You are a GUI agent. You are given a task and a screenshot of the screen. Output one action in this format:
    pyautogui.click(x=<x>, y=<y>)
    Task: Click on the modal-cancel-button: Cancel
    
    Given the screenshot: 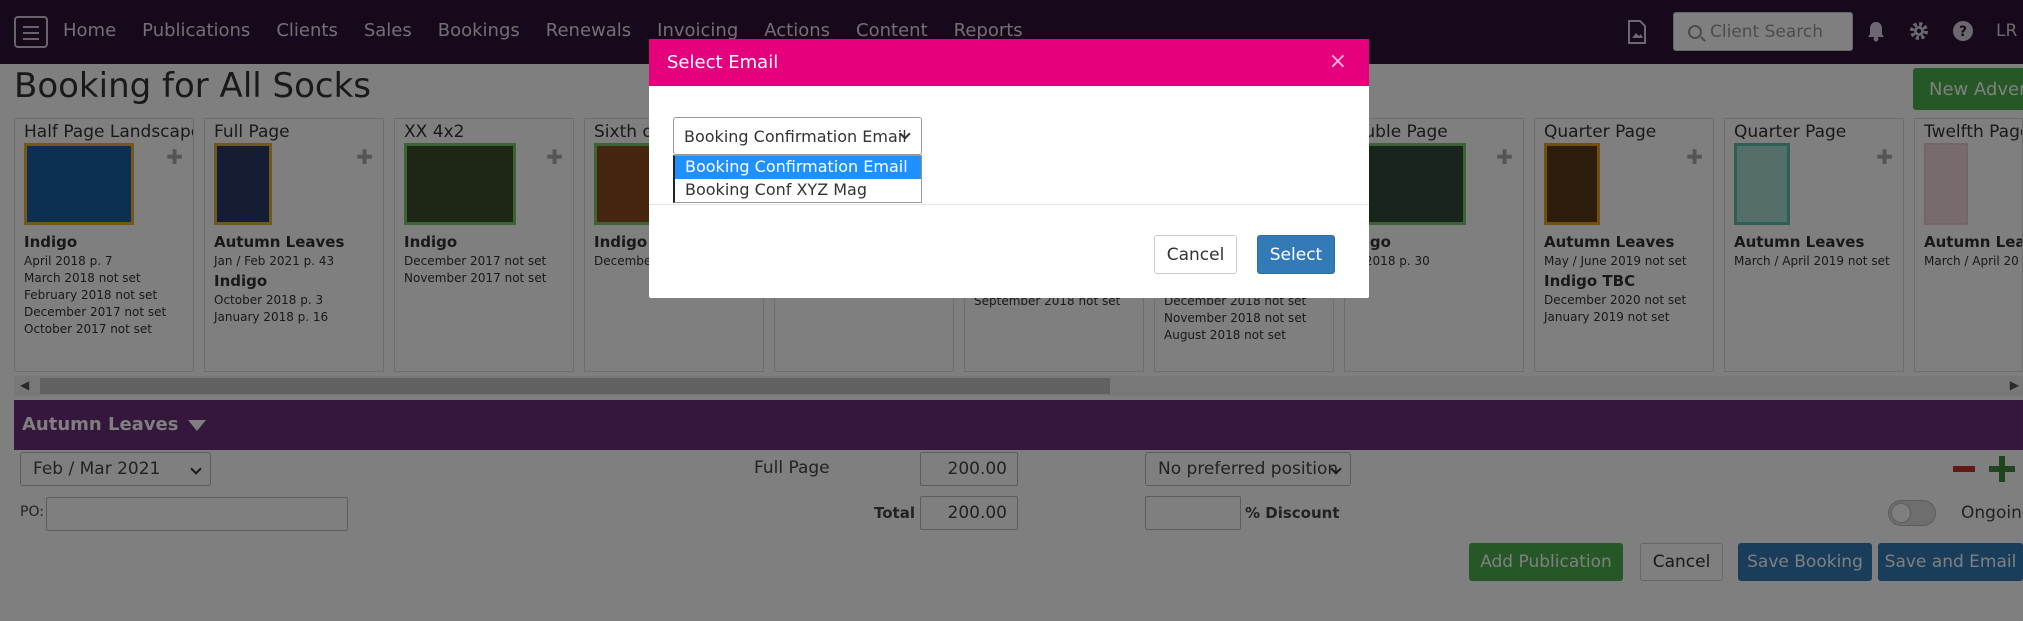 What is the action you would take?
    pyautogui.click(x=1195, y=254)
    